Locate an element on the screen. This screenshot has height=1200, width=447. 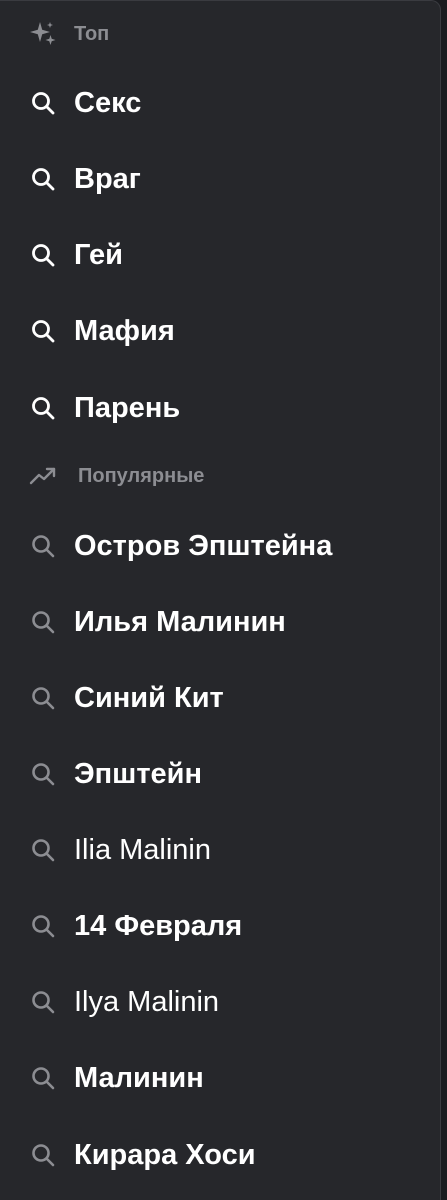
suggestion-label: Эпштейн is located at coordinates (138, 774).